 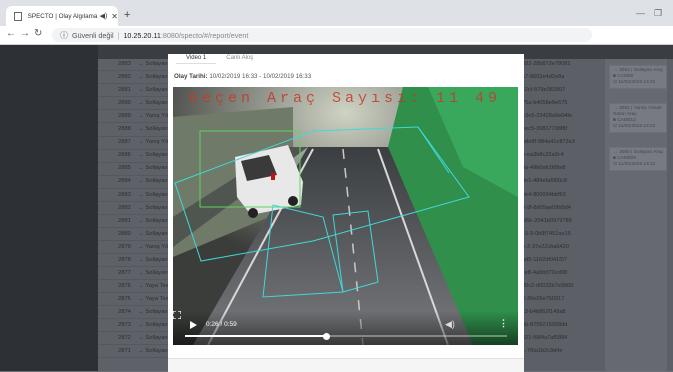 What do you see at coordinates (658, 13) in the screenshot?
I see `restore-icon: ❐` at bounding box center [658, 13].